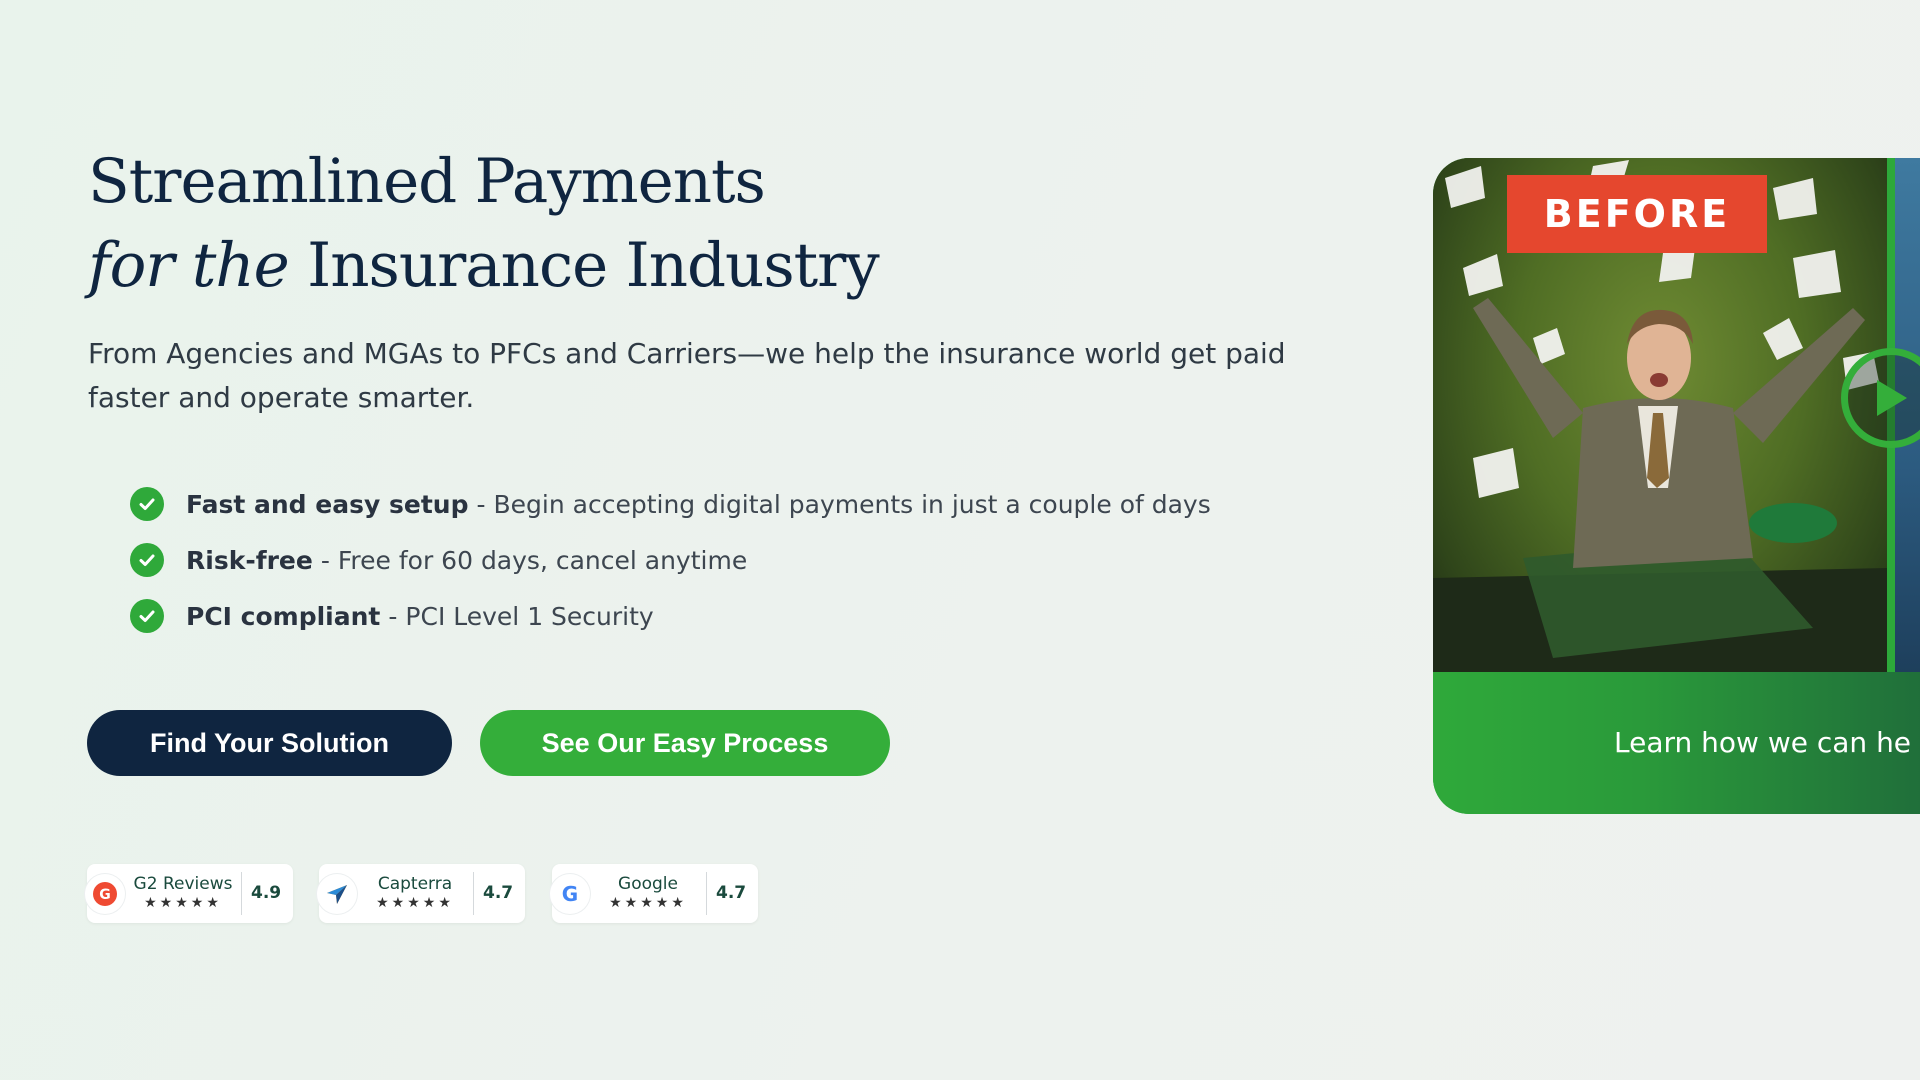 Image resolution: width=1920 pixels, height=1080 pixels. What do you see at coordinates (427, 181) in the screenshot?
I see `hero-title-line-1: Streamlined Payments` at bounding box center [427, 181].